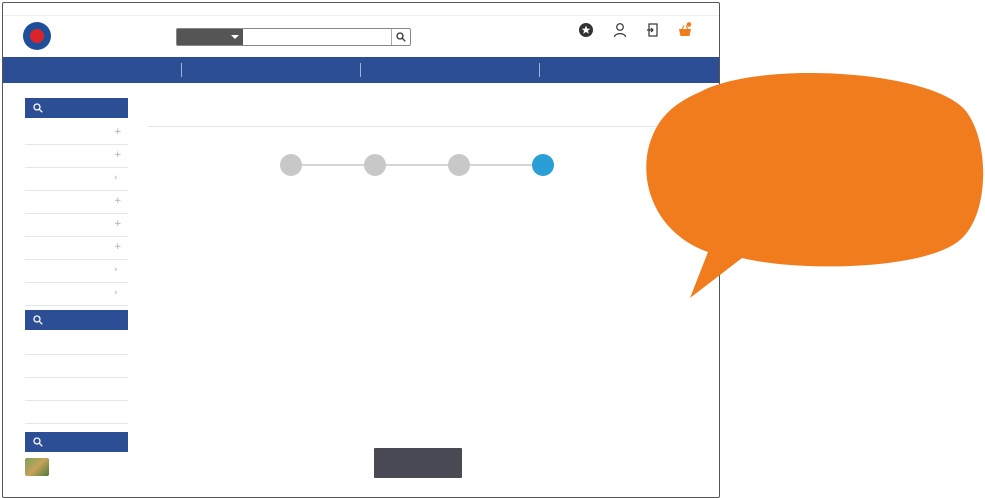  Describe the element at coordinates (652, 30) in the screenshot. I see `logout-icon` at that location.